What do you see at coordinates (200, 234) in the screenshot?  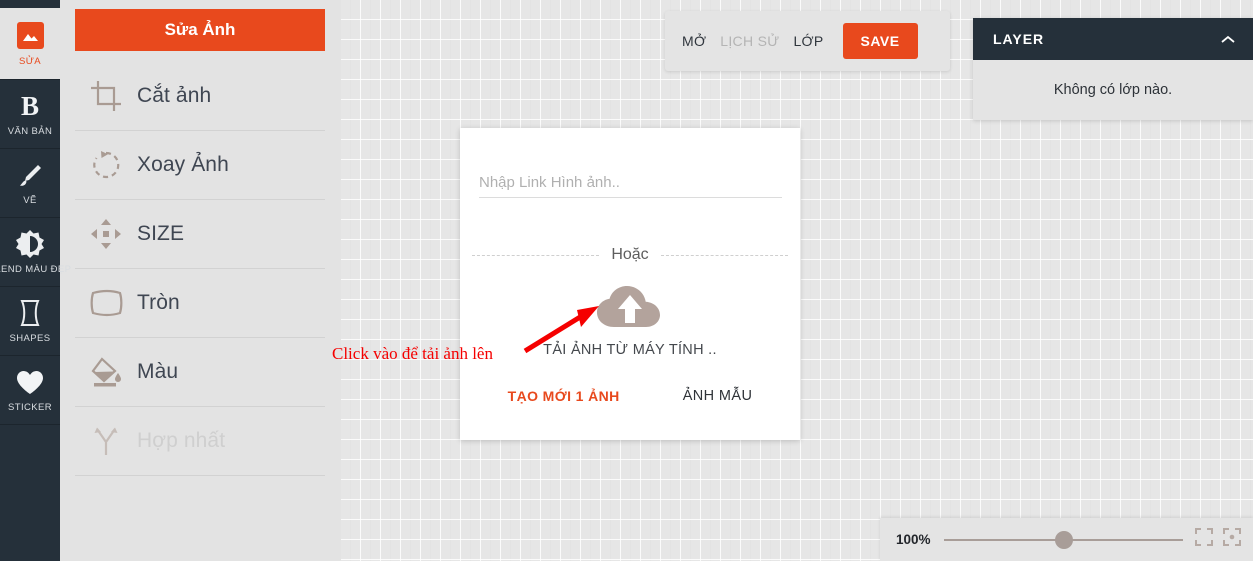 I see `tool-row-size: SIZE` at bounding box center [200, 234].